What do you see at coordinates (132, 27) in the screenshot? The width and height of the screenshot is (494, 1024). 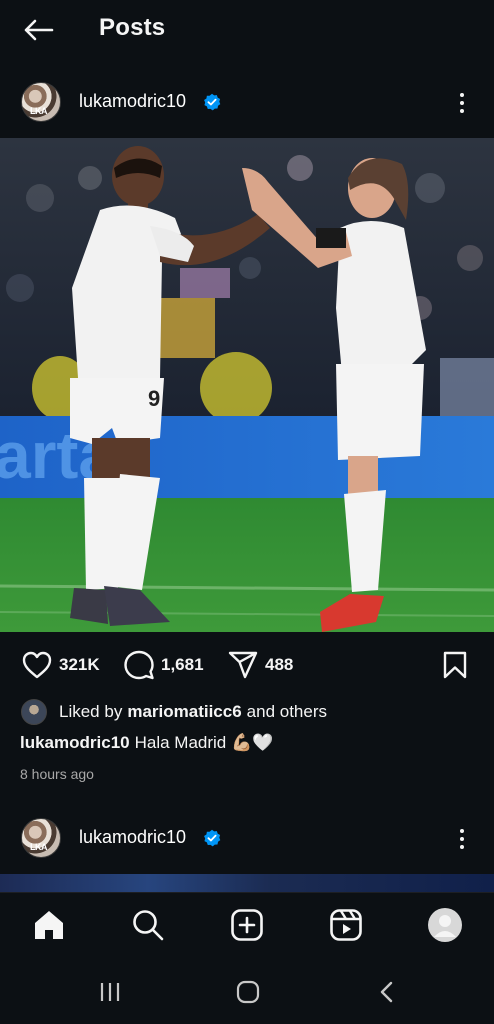 I see `page-title: Posts` at bounding box center [132, 27].